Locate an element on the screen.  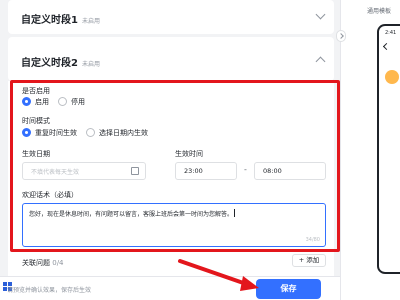
avatar is located at coordinates (392, 77).